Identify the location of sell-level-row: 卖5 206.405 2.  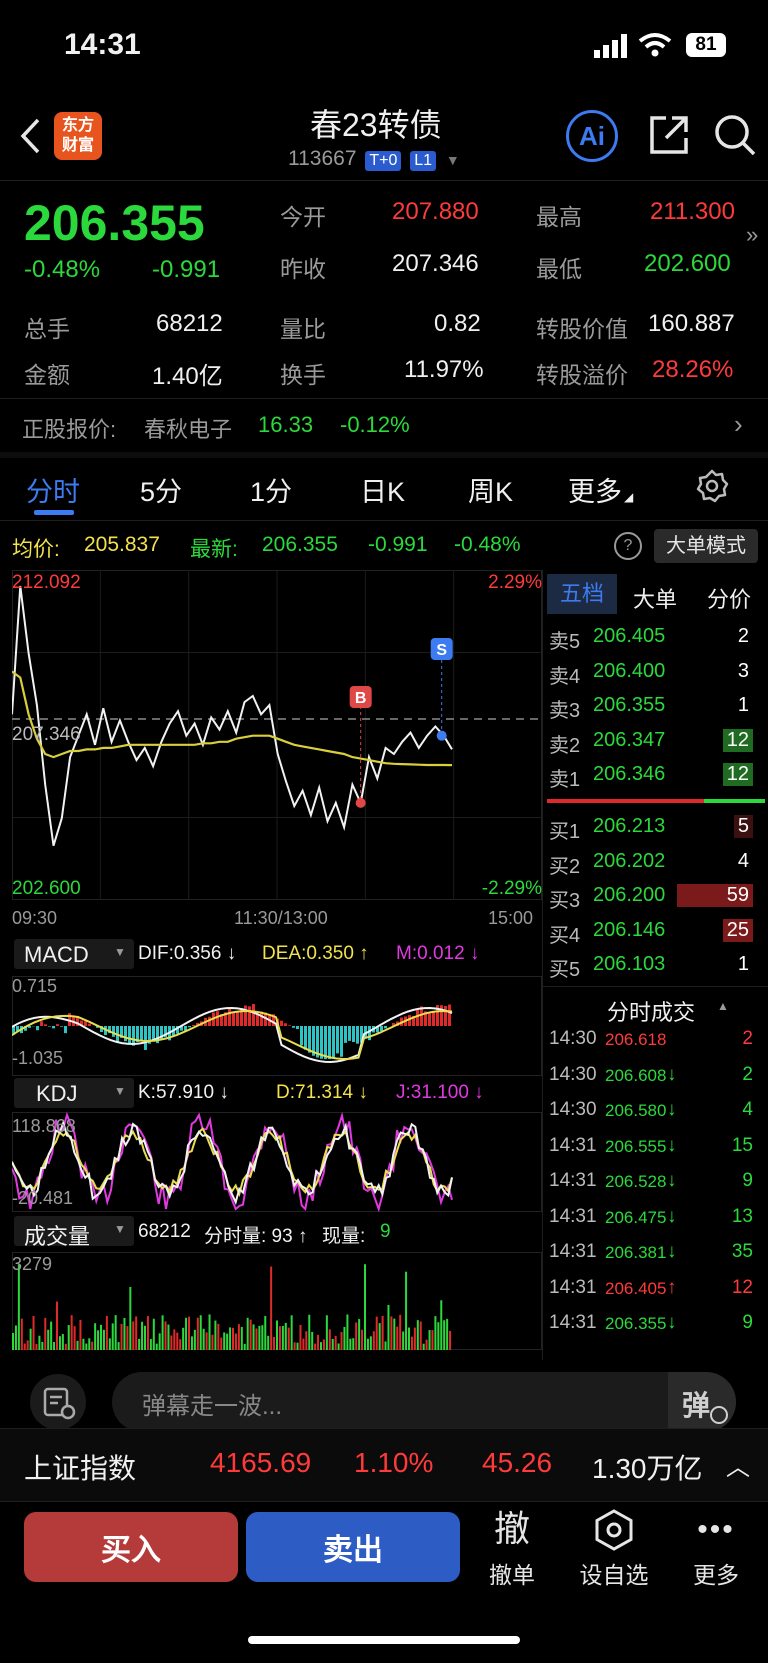
(651, 637).